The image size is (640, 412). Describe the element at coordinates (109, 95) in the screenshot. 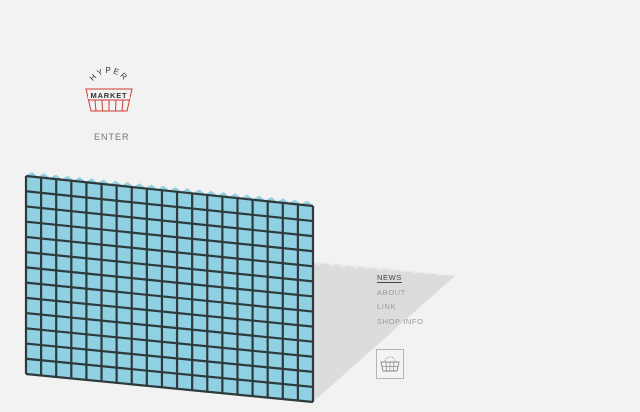

I see `logo-label: MARKET` at that location.